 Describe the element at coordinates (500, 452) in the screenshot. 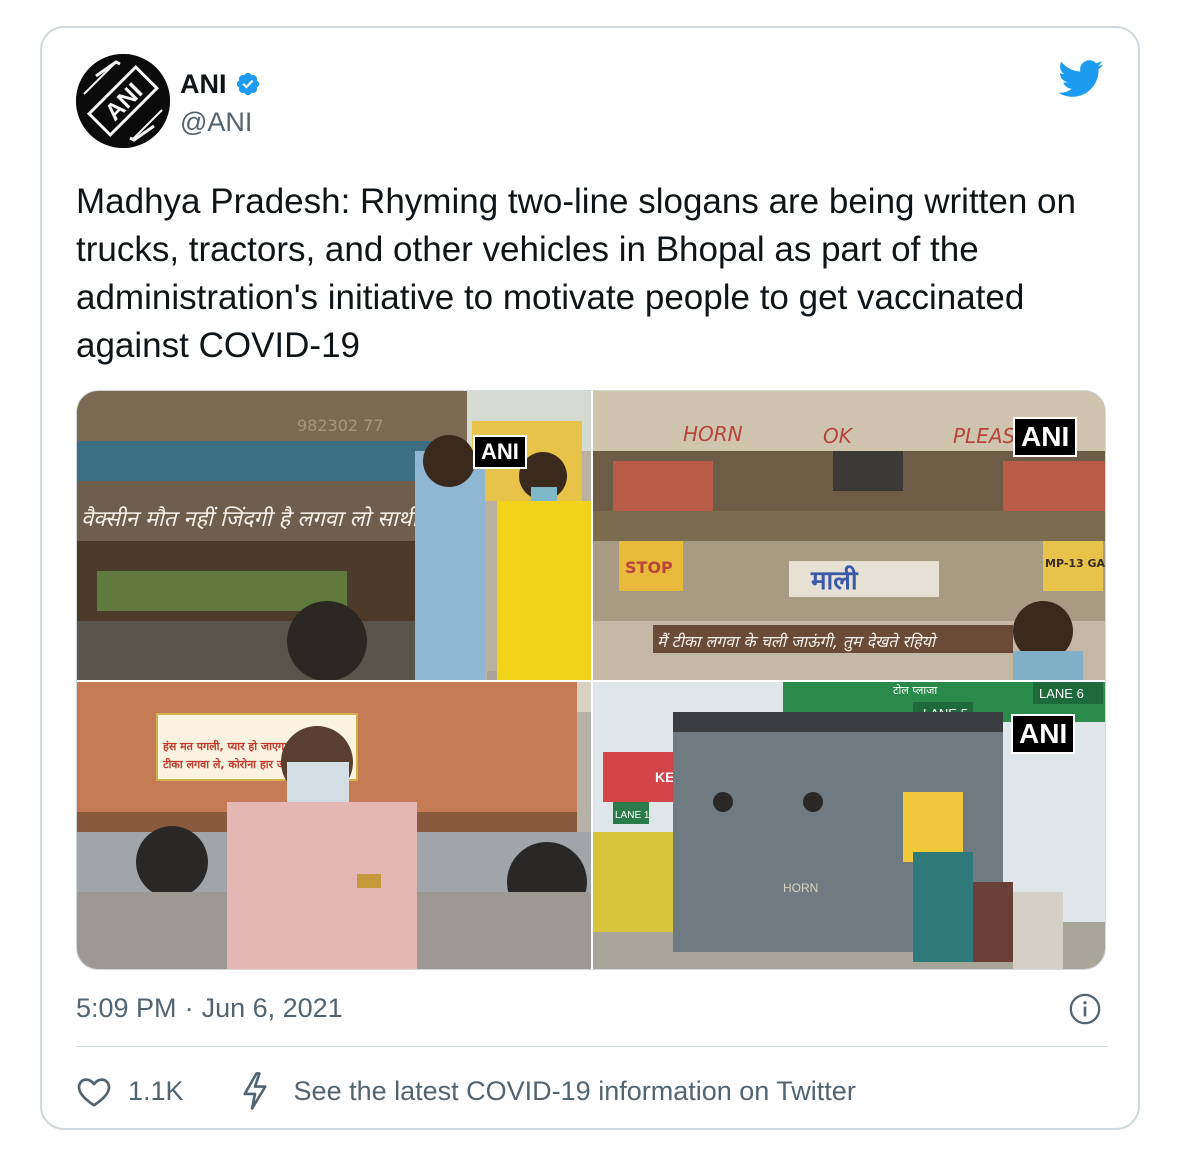

I see `ani-watermark-1: ANI` at that location.